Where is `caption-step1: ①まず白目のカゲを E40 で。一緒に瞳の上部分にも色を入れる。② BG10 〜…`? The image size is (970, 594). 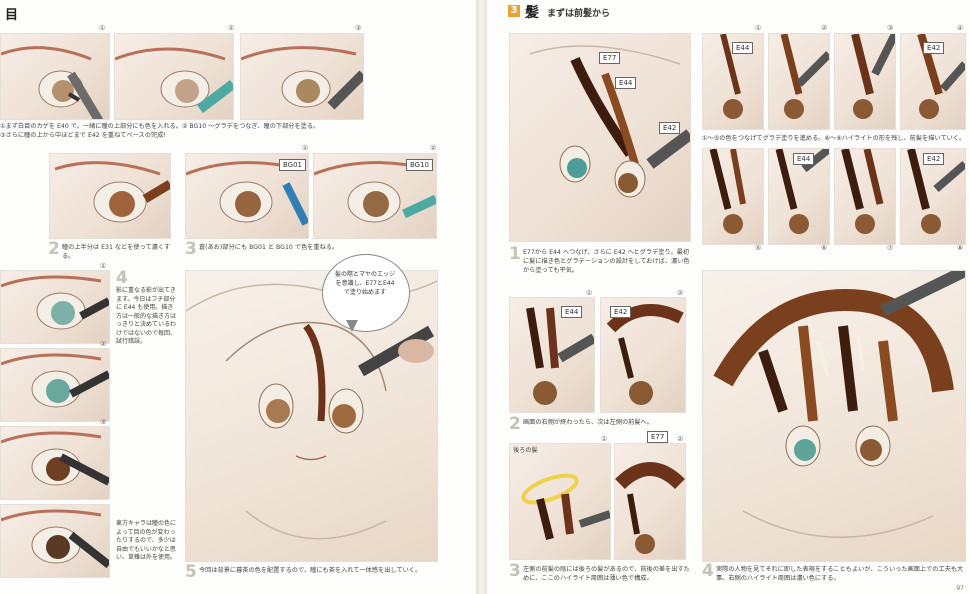 caption-step1: ①まず白目のカゲを E40 で。一緒に瞳の上部分にも色を入れる。② BG10 〜… is located at coordinates (160, 126).